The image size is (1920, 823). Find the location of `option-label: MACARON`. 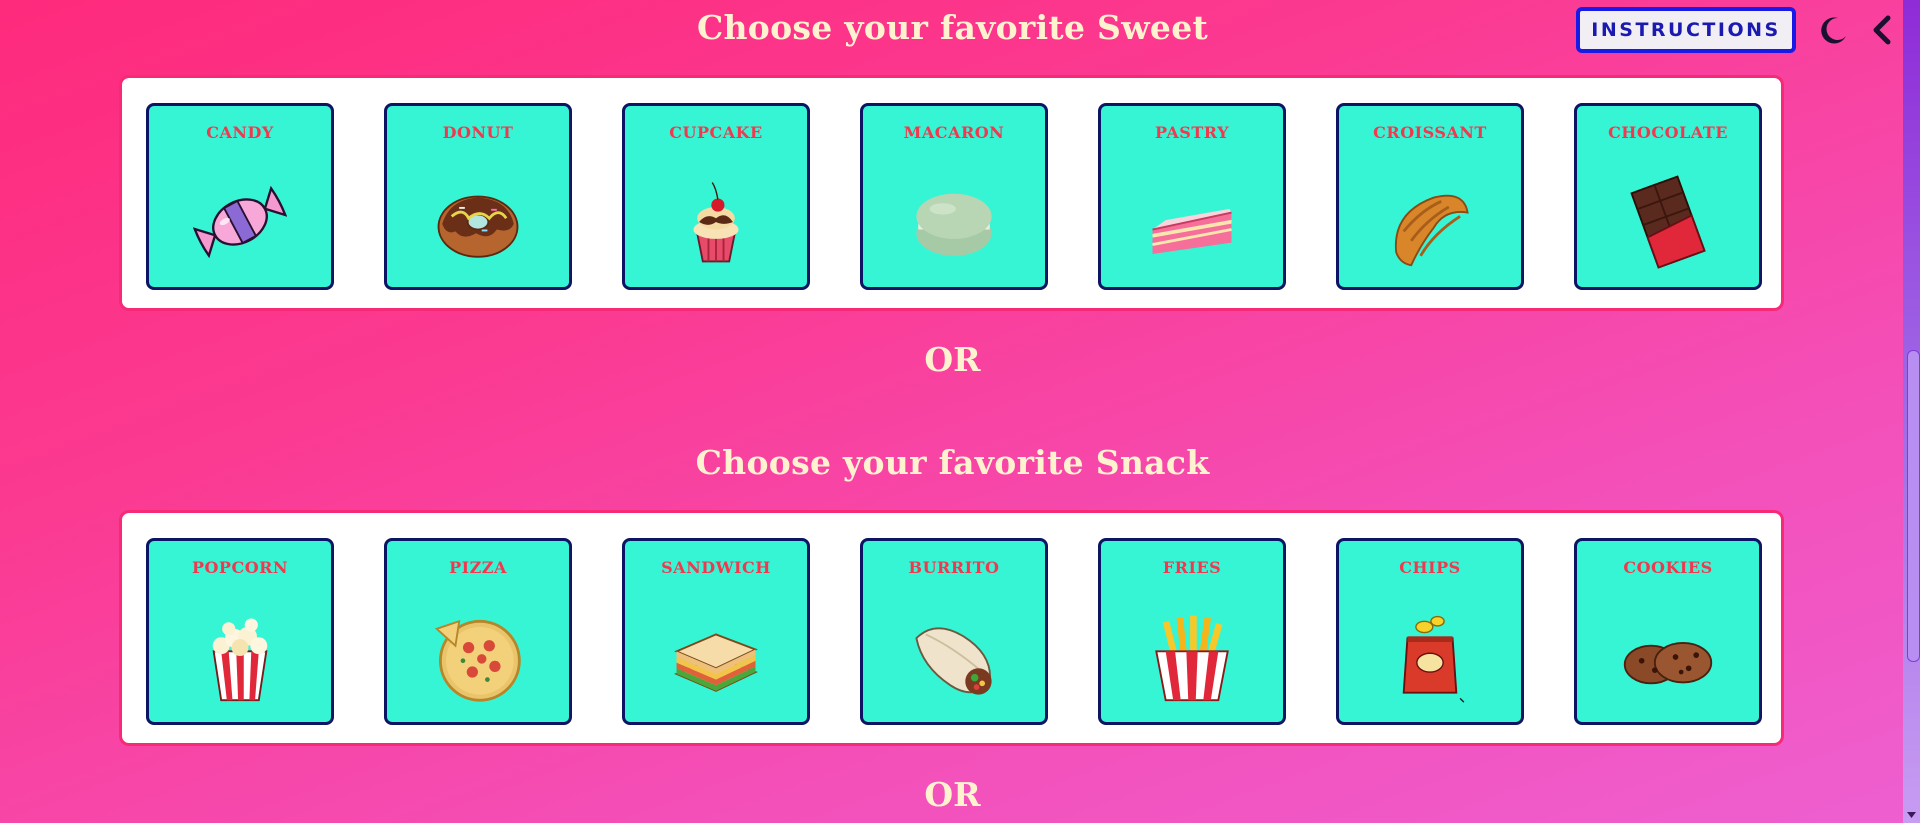

option-label: MACARON is located at coordinates (954, 132).